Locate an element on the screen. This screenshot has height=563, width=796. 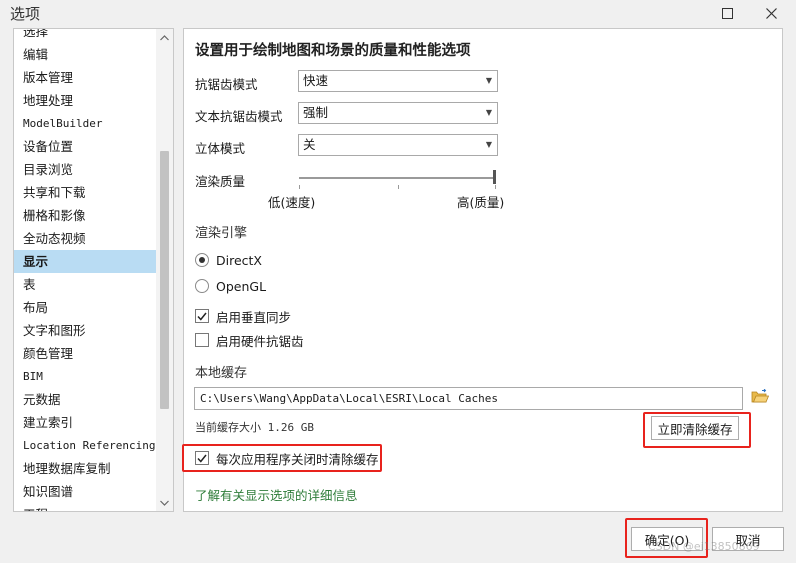
folder-icon is located at coordinates (760, 395).